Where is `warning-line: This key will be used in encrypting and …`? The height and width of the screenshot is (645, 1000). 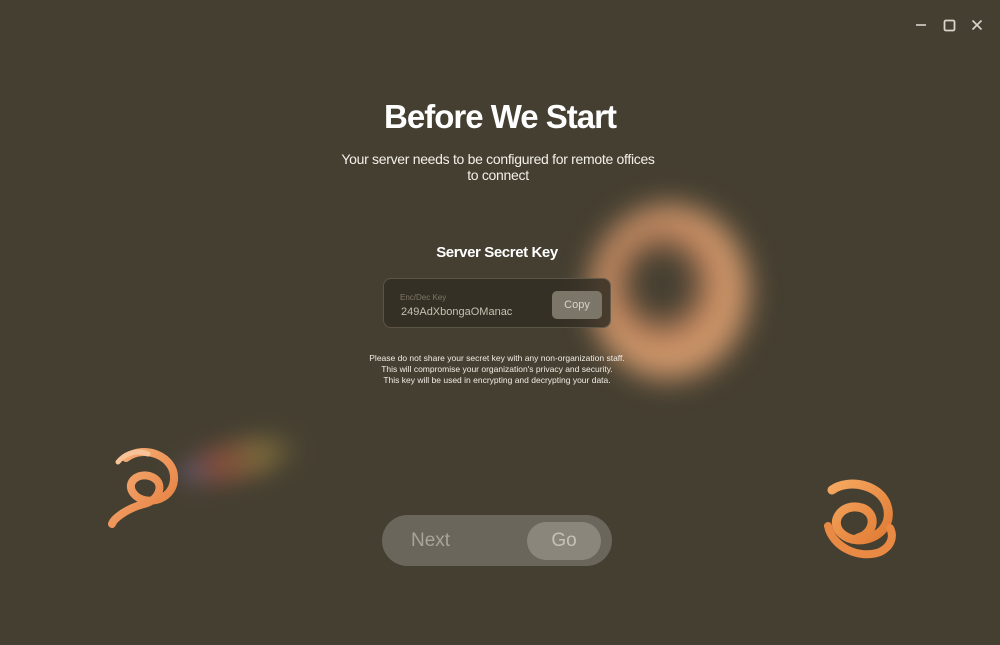 warning-line: This key will be used in encrypting and … is located at coordinates (497, 380).